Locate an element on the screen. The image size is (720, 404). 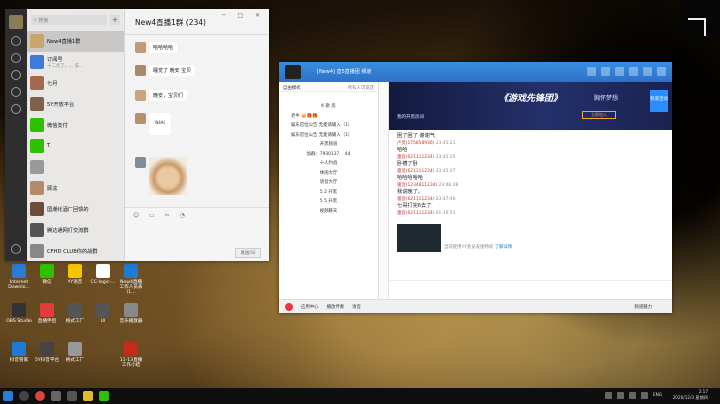
yy-toolbar-icons is located at coordinates (626, 71).